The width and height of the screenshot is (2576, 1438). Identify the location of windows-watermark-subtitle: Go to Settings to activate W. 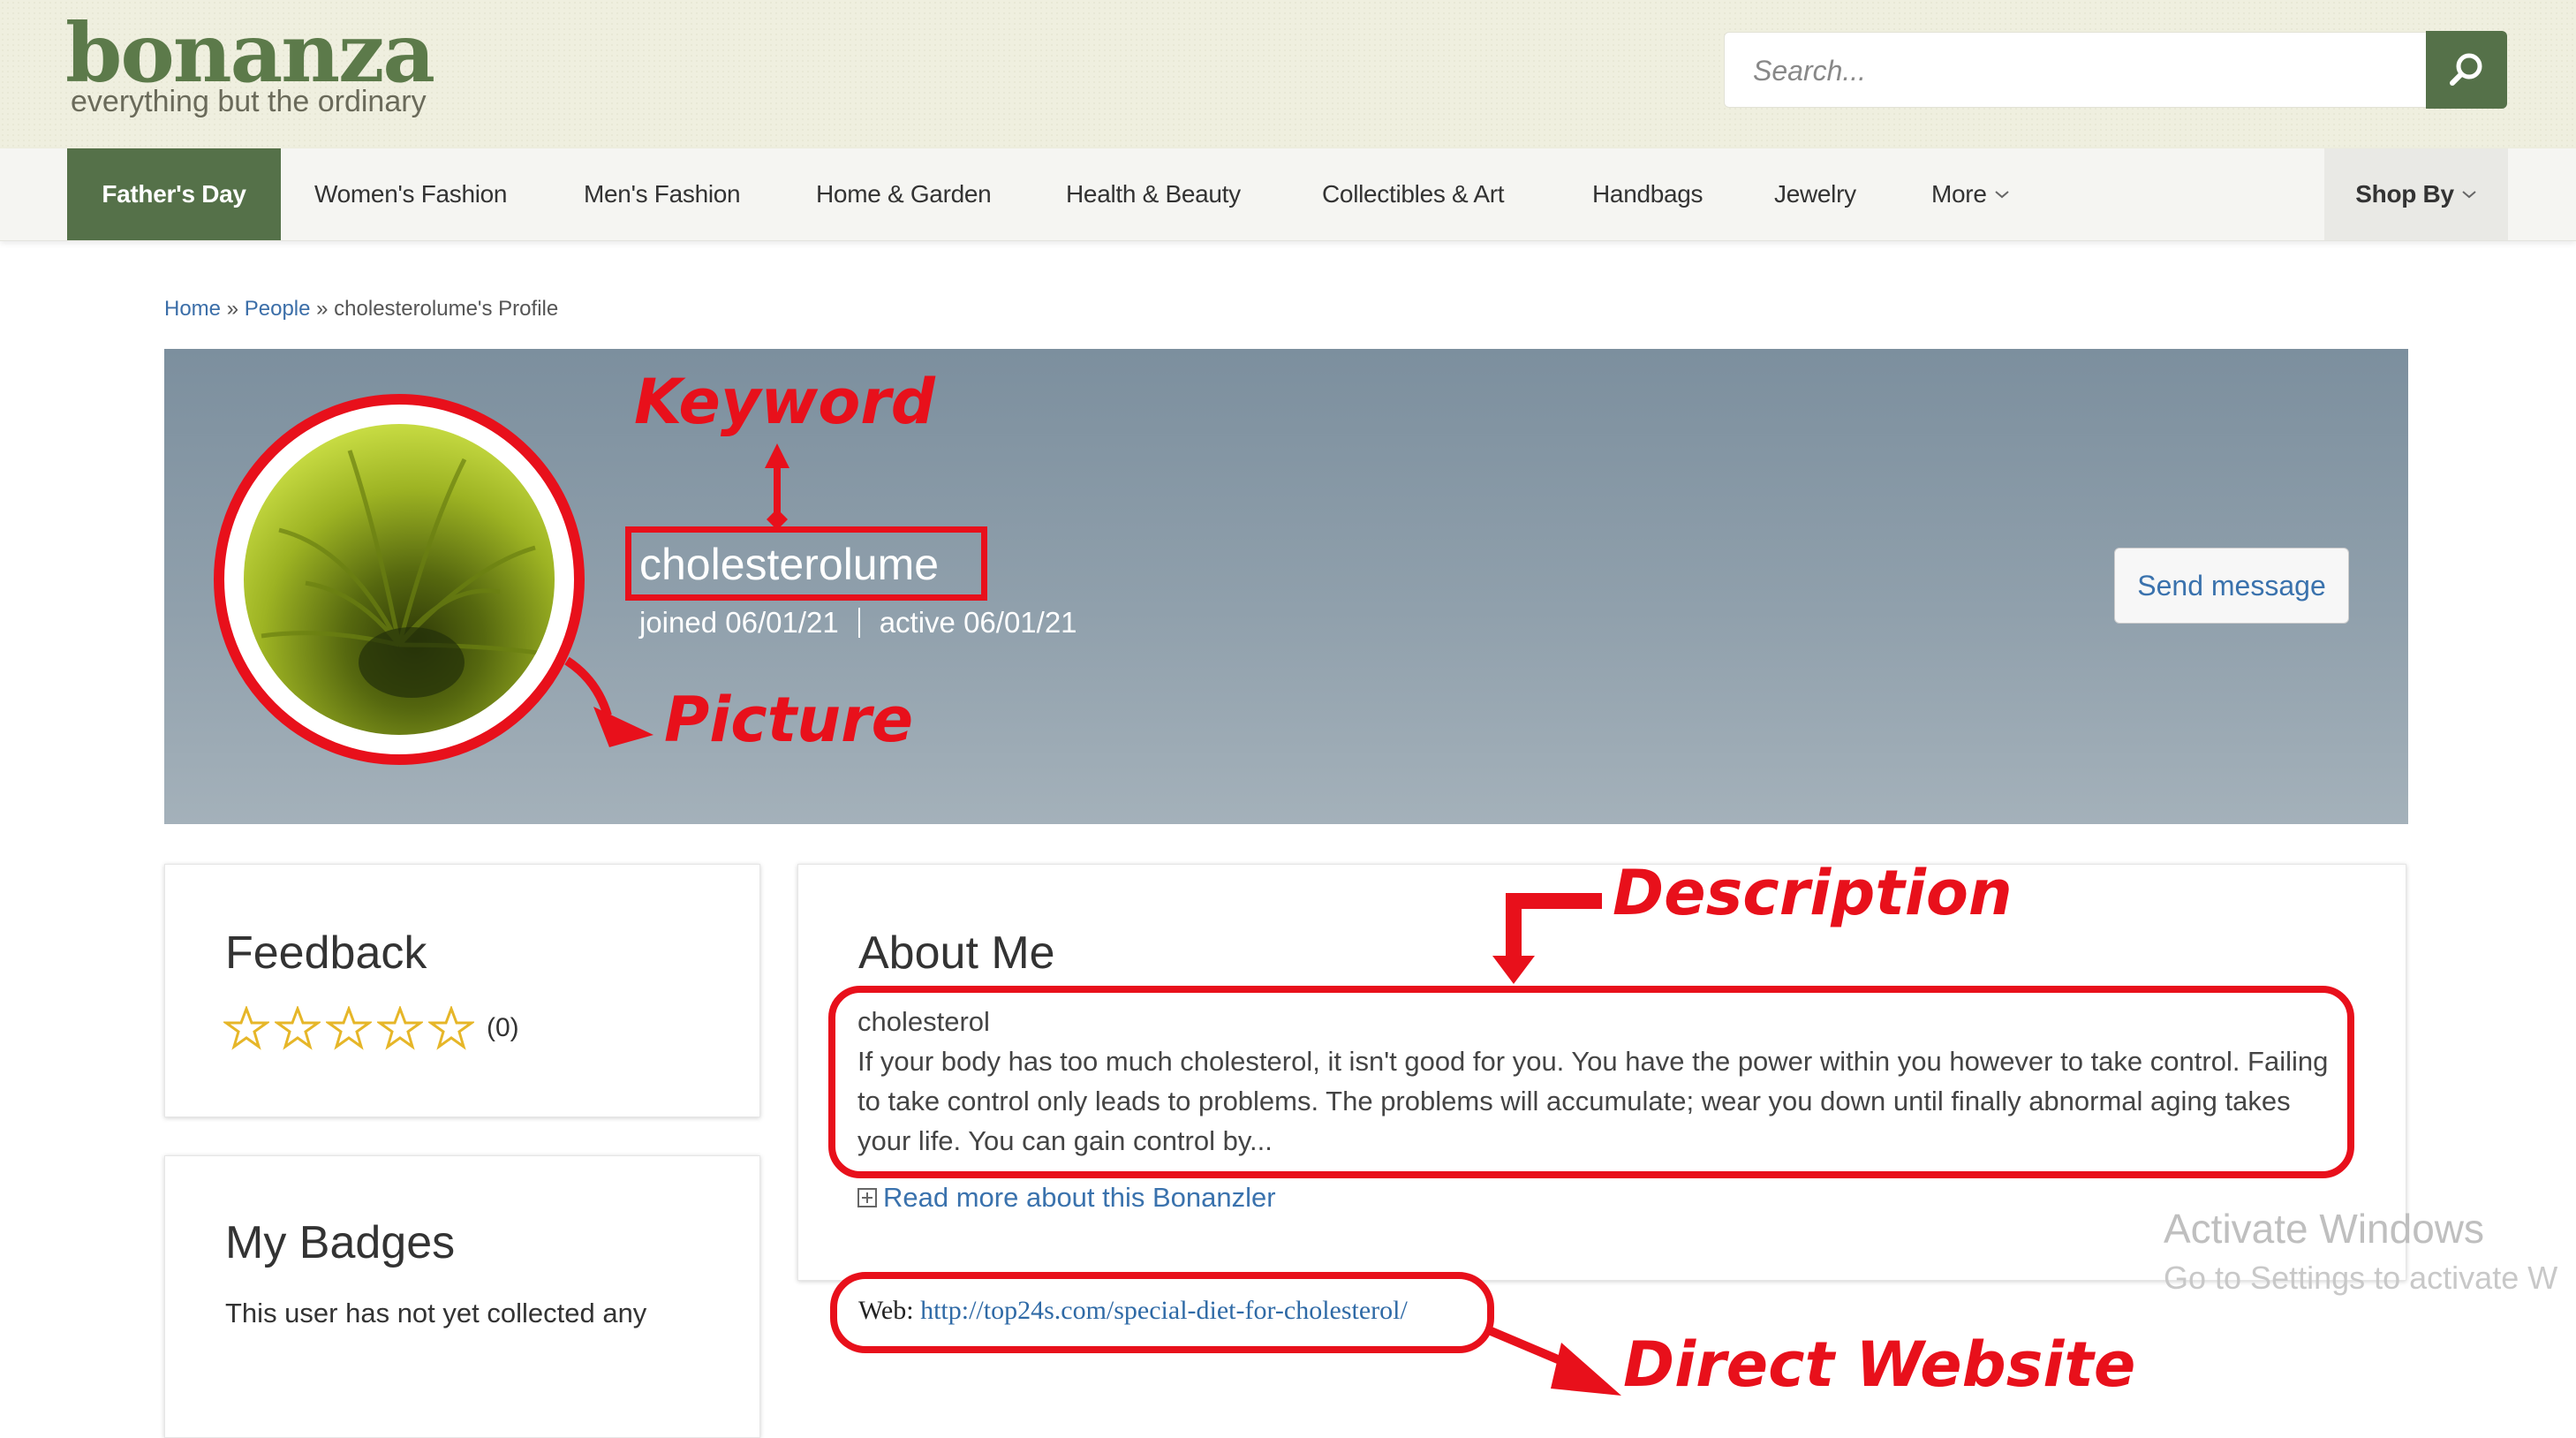
(2361, 1278).